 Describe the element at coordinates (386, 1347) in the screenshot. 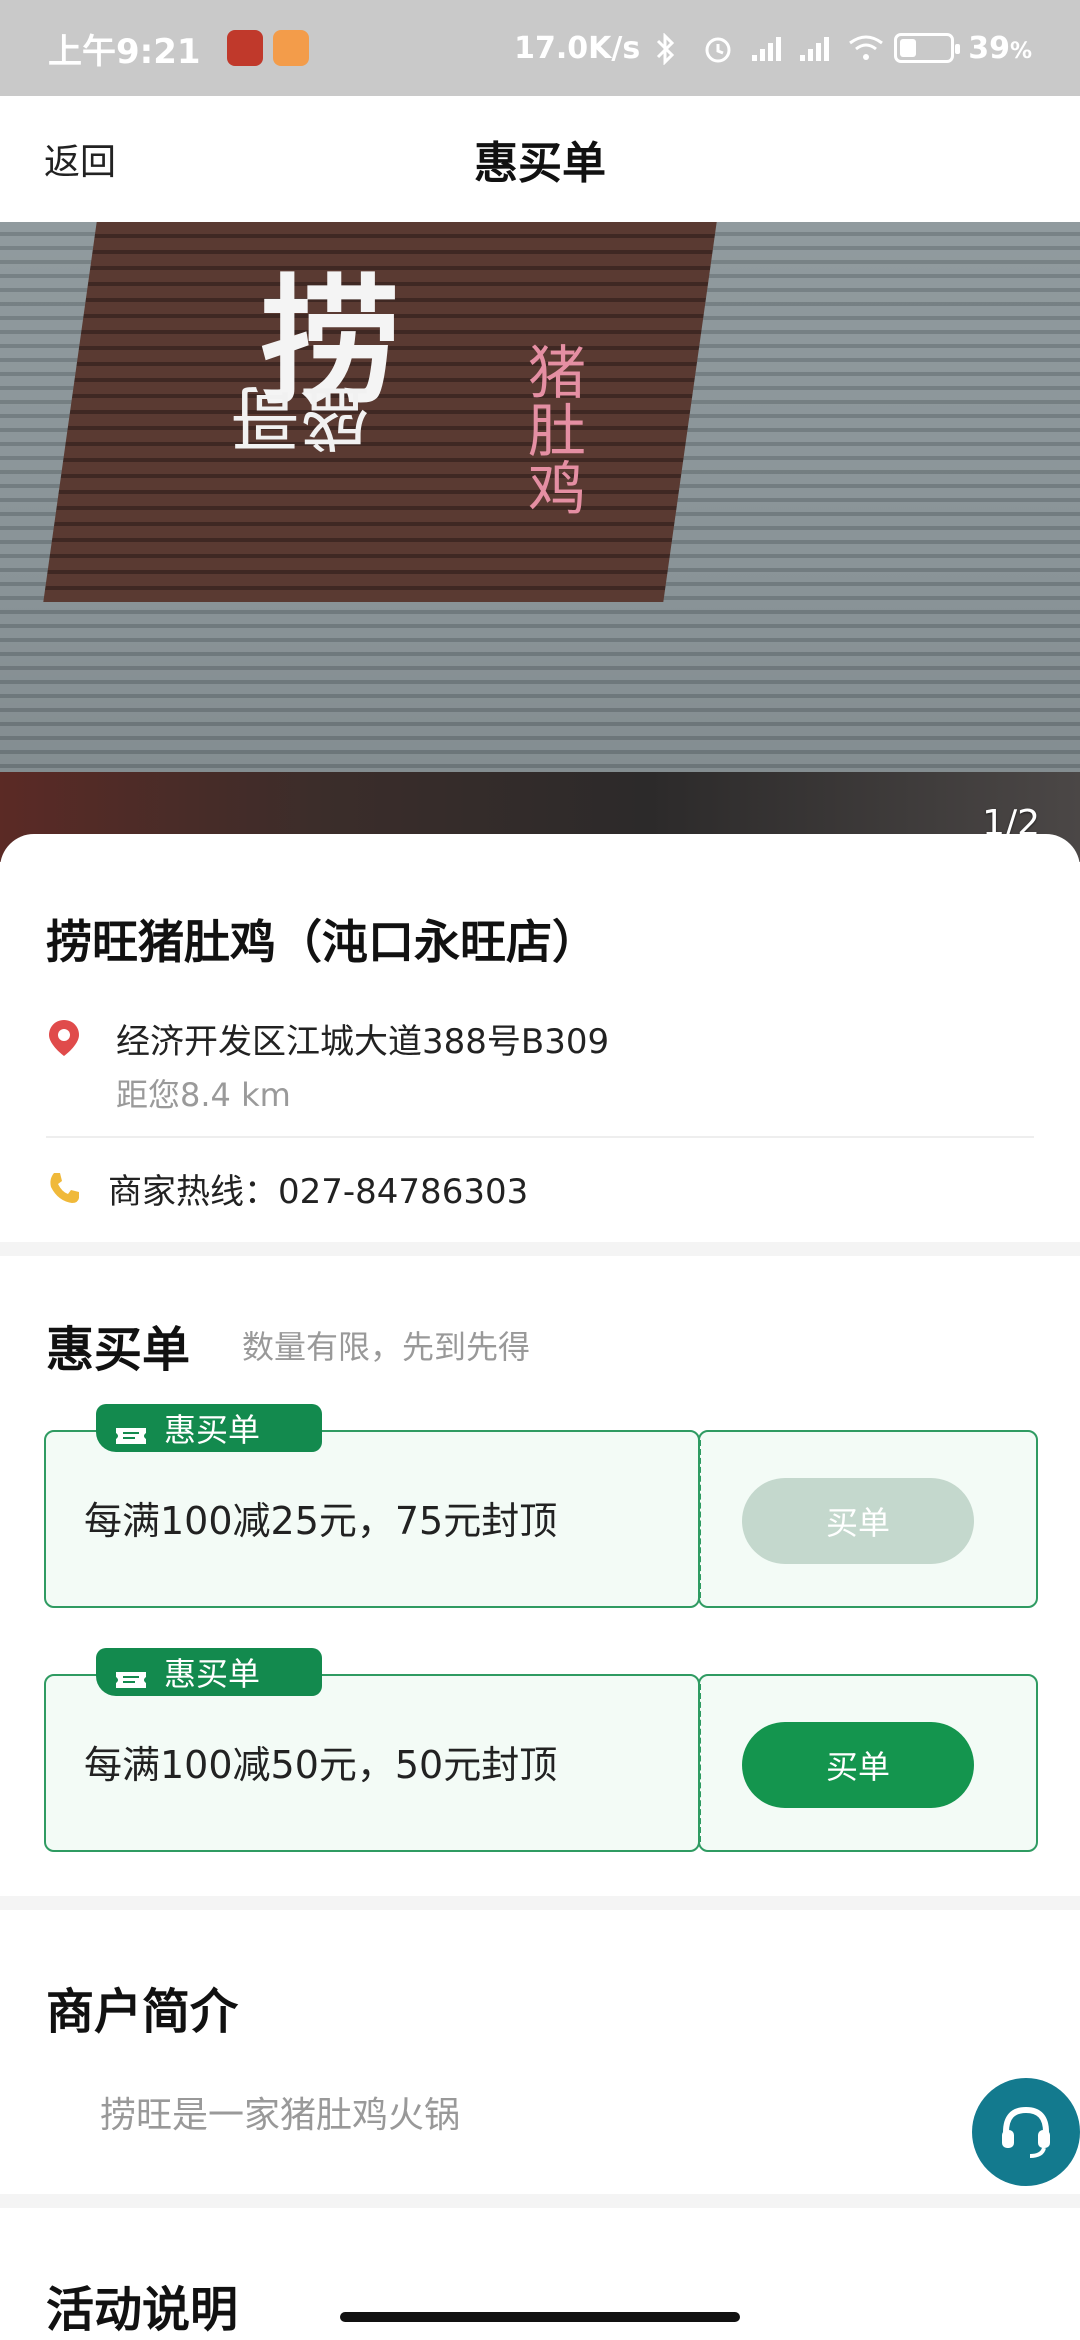

I see `deals-subtitle: 数量有限，先到先得` at that location.